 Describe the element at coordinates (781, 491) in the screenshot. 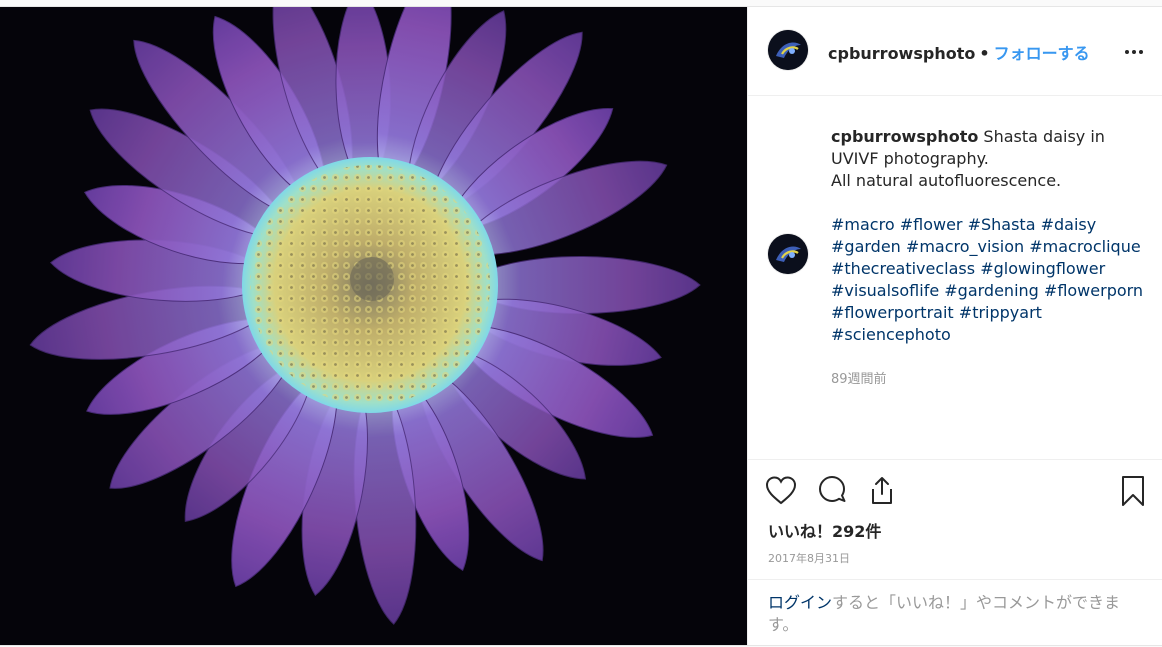

I see `heart-icon` at that location.